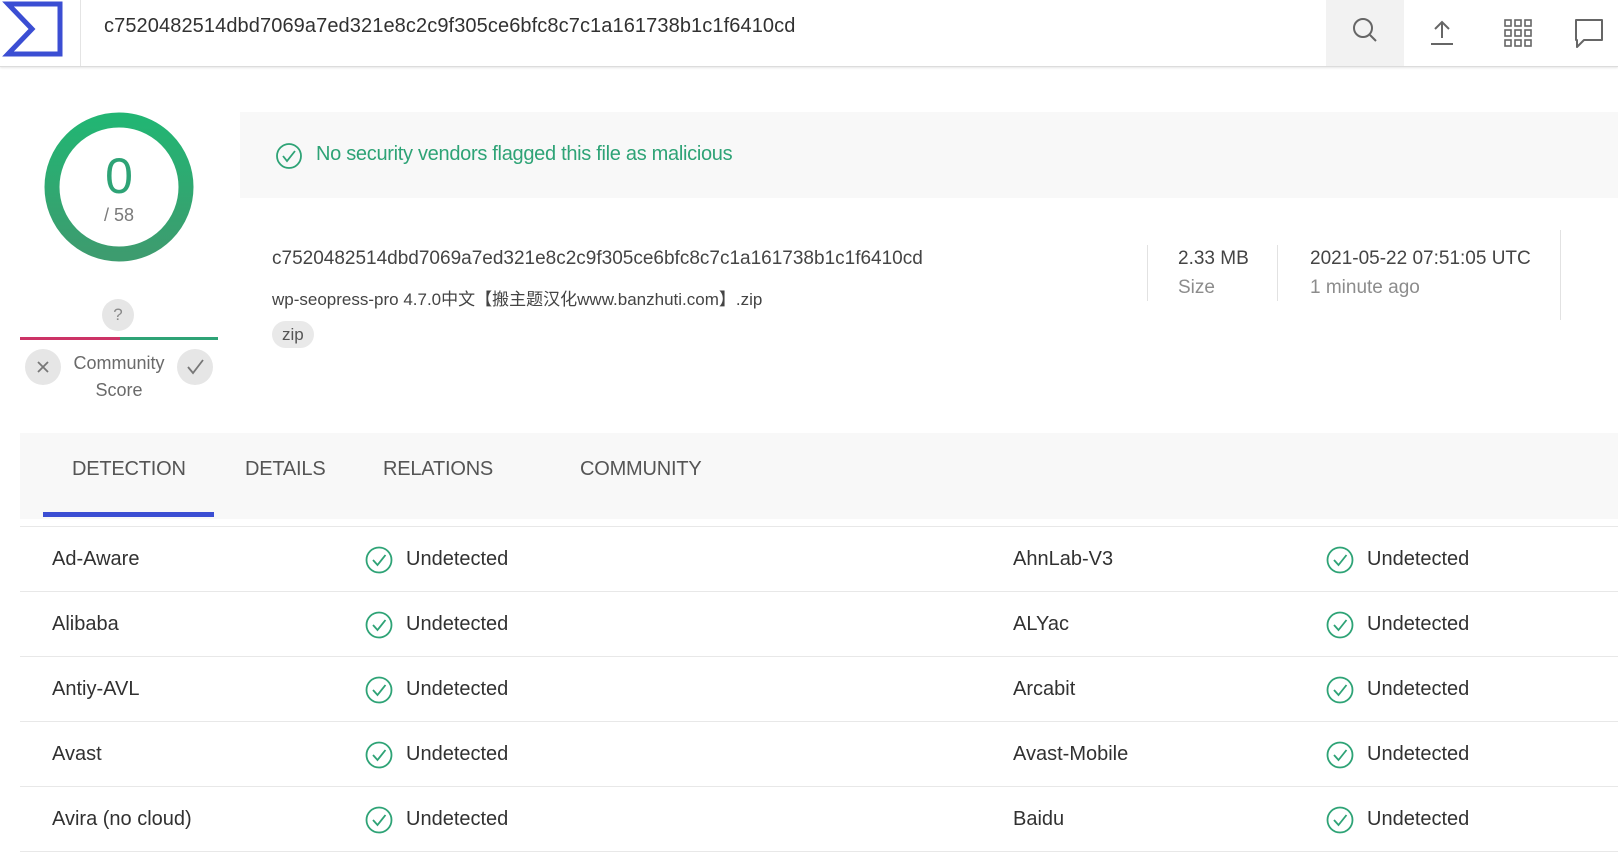 The height and width of the screenshot is (852, 1618). What do you see at coordinates (293, 334) in the screenshot?
I see `file-type-tag: zip` at bounding box center [293, 334].